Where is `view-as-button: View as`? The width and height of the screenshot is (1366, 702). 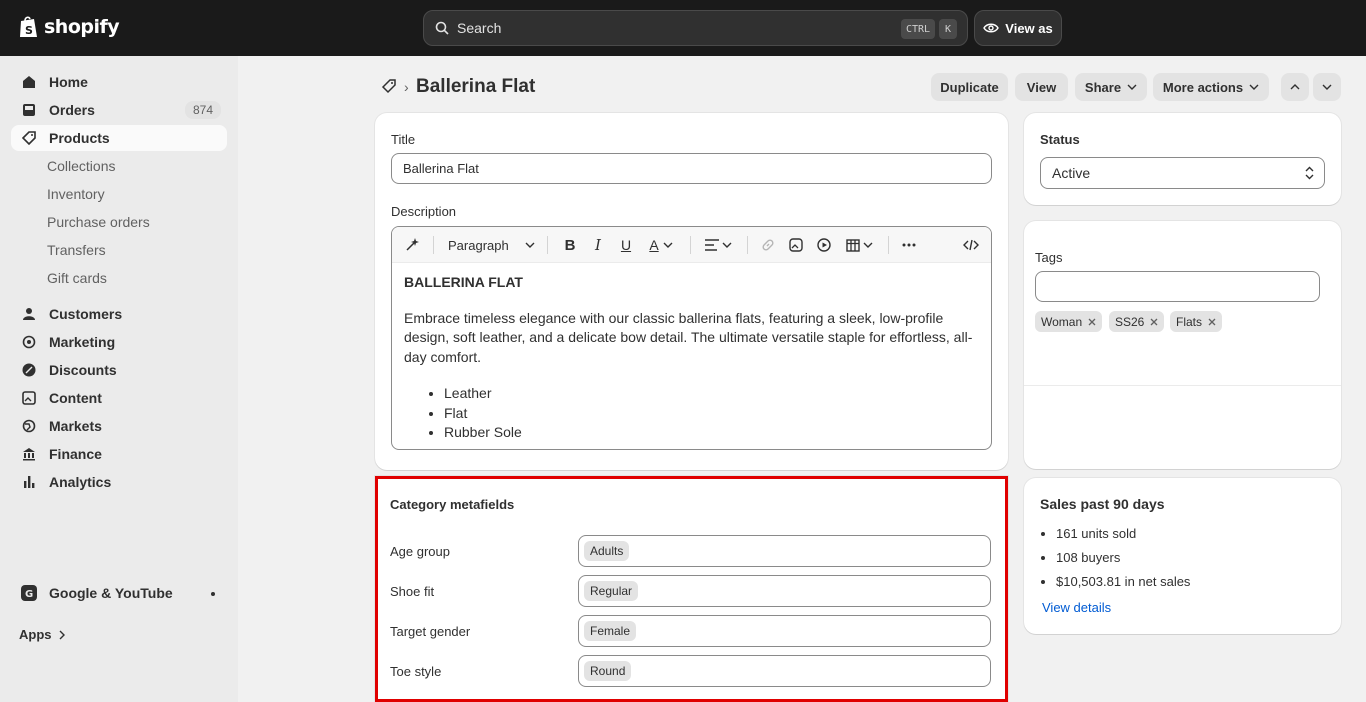 view-as-button: View as is located at coordinates (1018, 28).